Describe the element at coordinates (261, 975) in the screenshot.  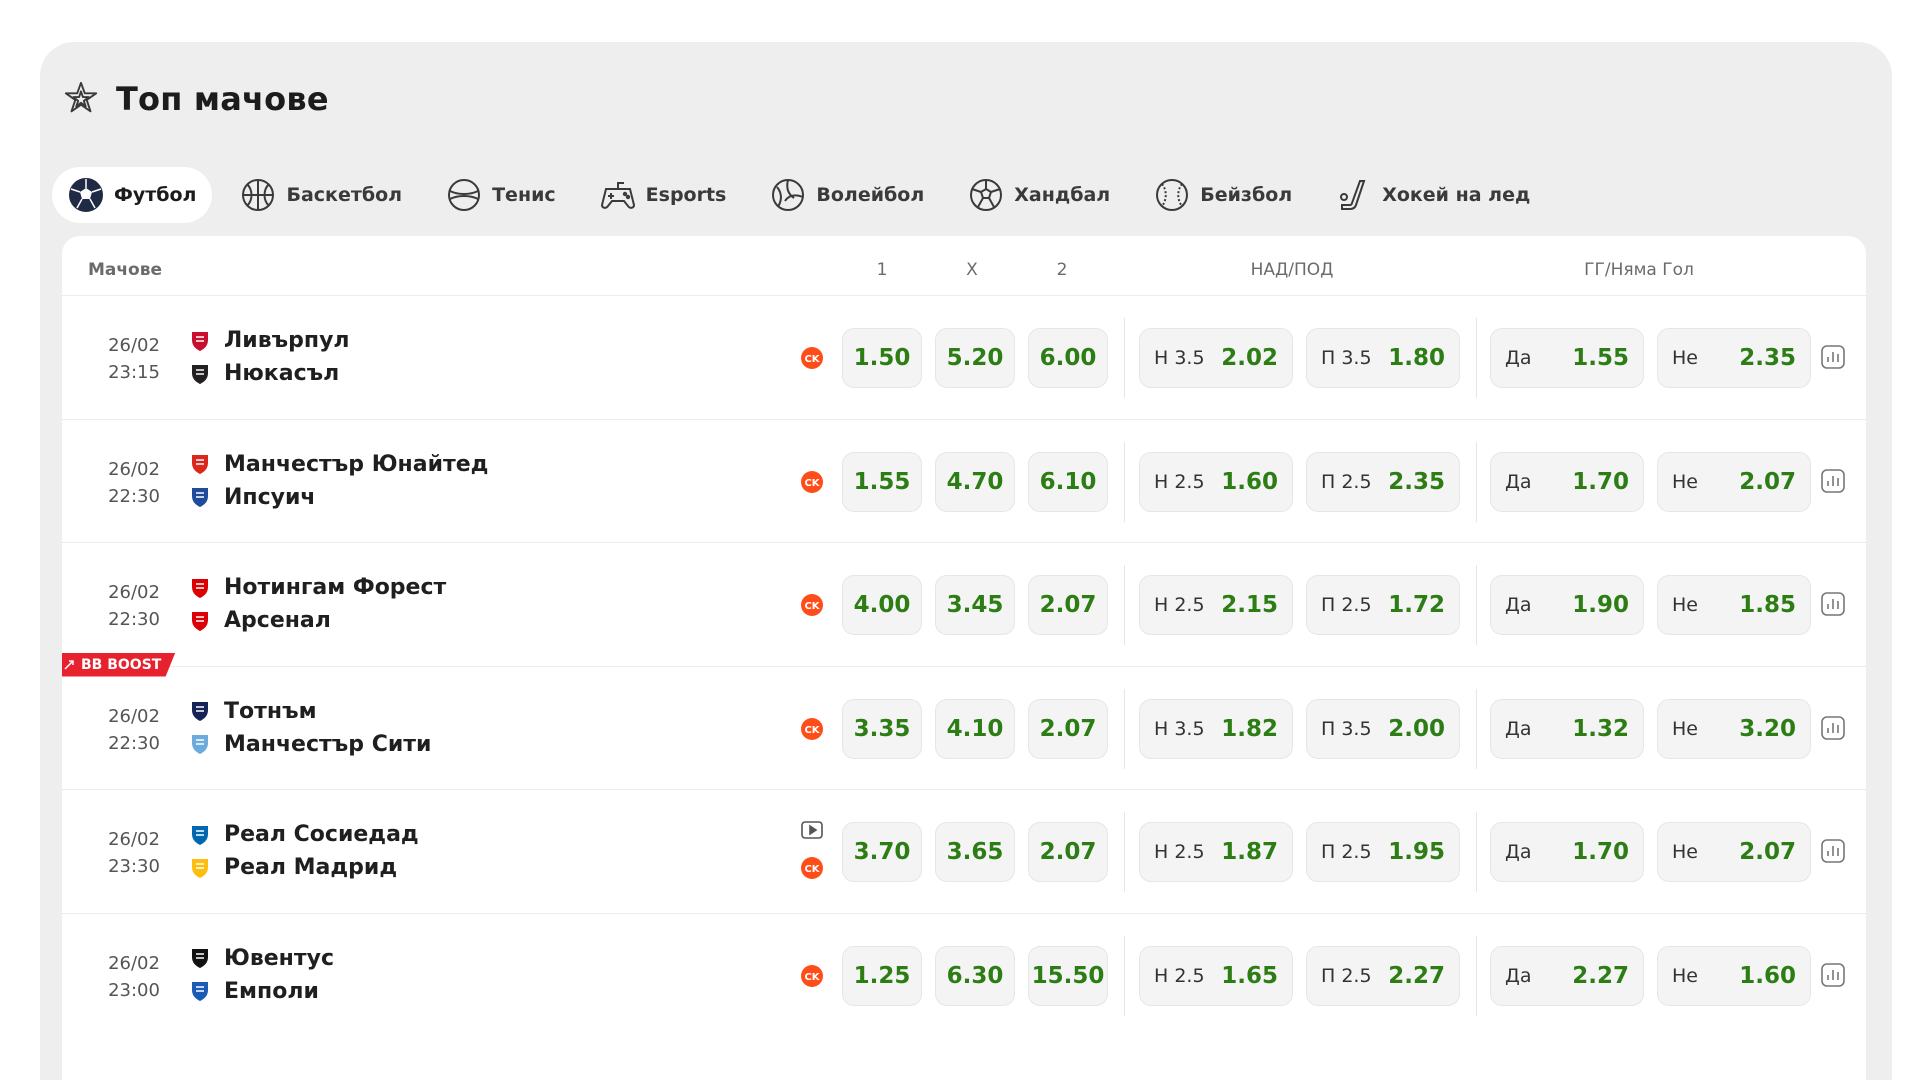
I see `match-teams: Ювентус Емполи` at that location.